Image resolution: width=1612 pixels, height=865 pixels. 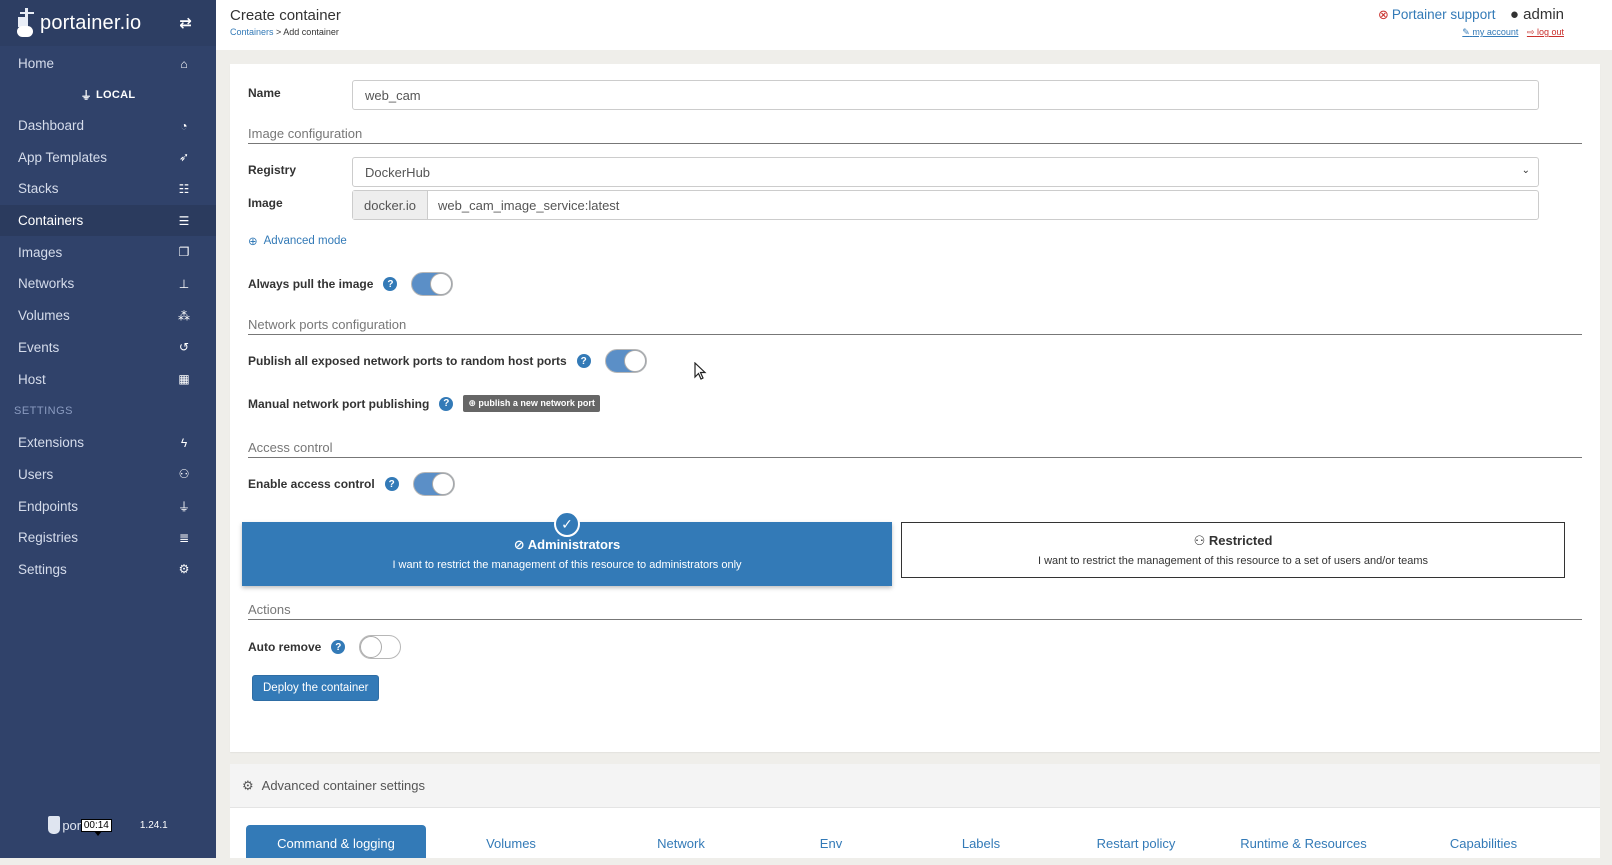 What do you see at coordinates (184, 283) in the screenshot?
I see `sitemap-icon: ⊥` at bounding box center [184, 283].